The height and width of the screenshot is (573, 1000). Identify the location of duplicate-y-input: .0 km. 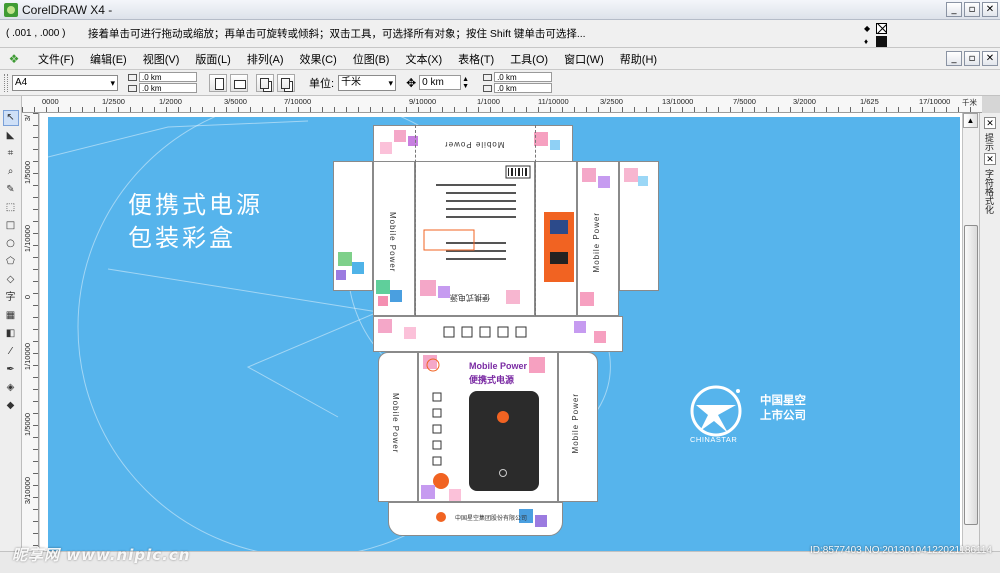
(523, 88).